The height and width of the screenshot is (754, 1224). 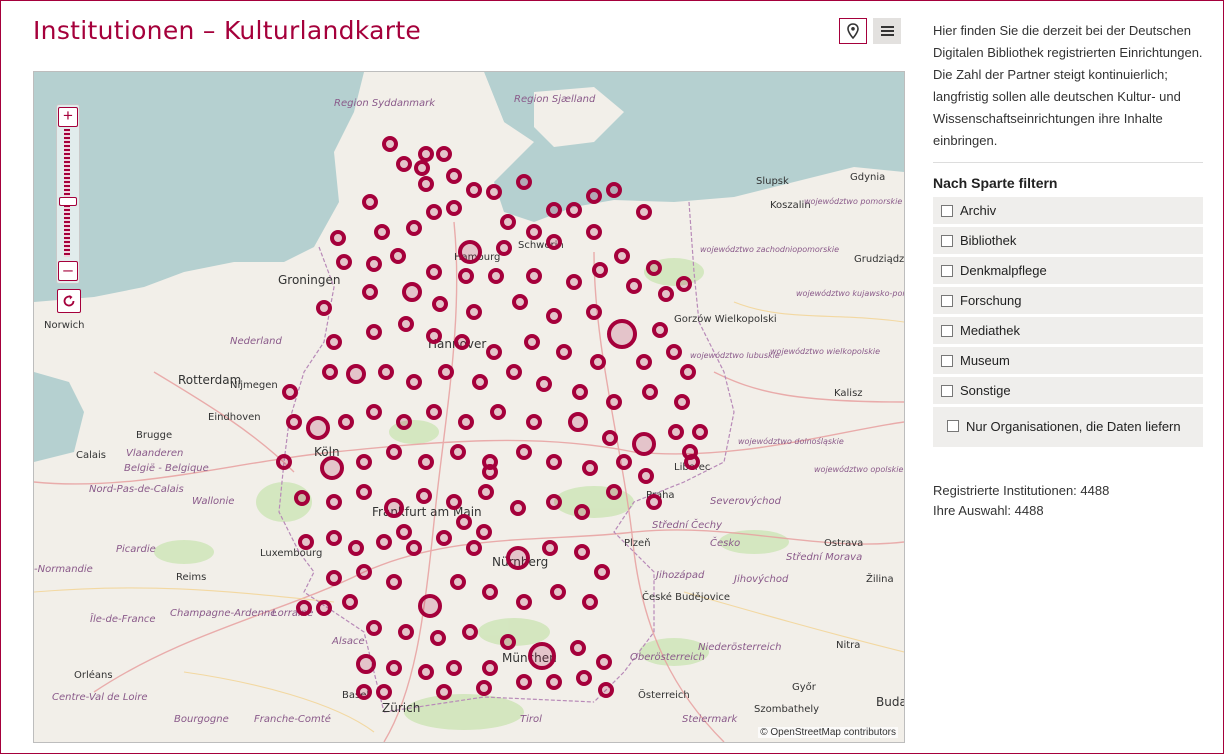 What do you see at coordinates (68, 271) in the screenshot?
I see `zoom-out-button: –` at bounding box center [68, 271].